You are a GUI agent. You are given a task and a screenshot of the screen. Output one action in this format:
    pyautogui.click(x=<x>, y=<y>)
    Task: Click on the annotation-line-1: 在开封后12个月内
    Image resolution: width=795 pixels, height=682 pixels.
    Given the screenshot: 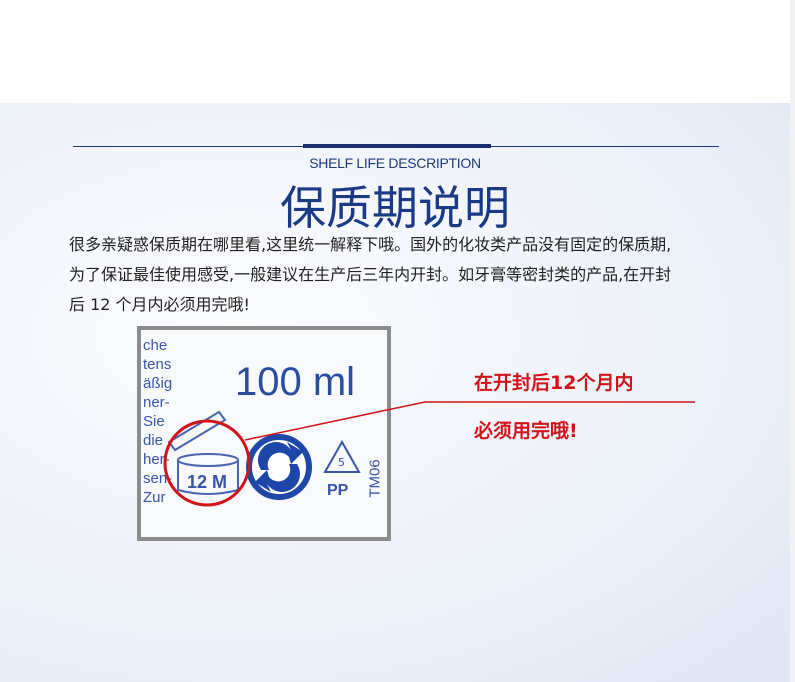 What is the action you would take?
    pyautogui.click(x=554, y=383)
    